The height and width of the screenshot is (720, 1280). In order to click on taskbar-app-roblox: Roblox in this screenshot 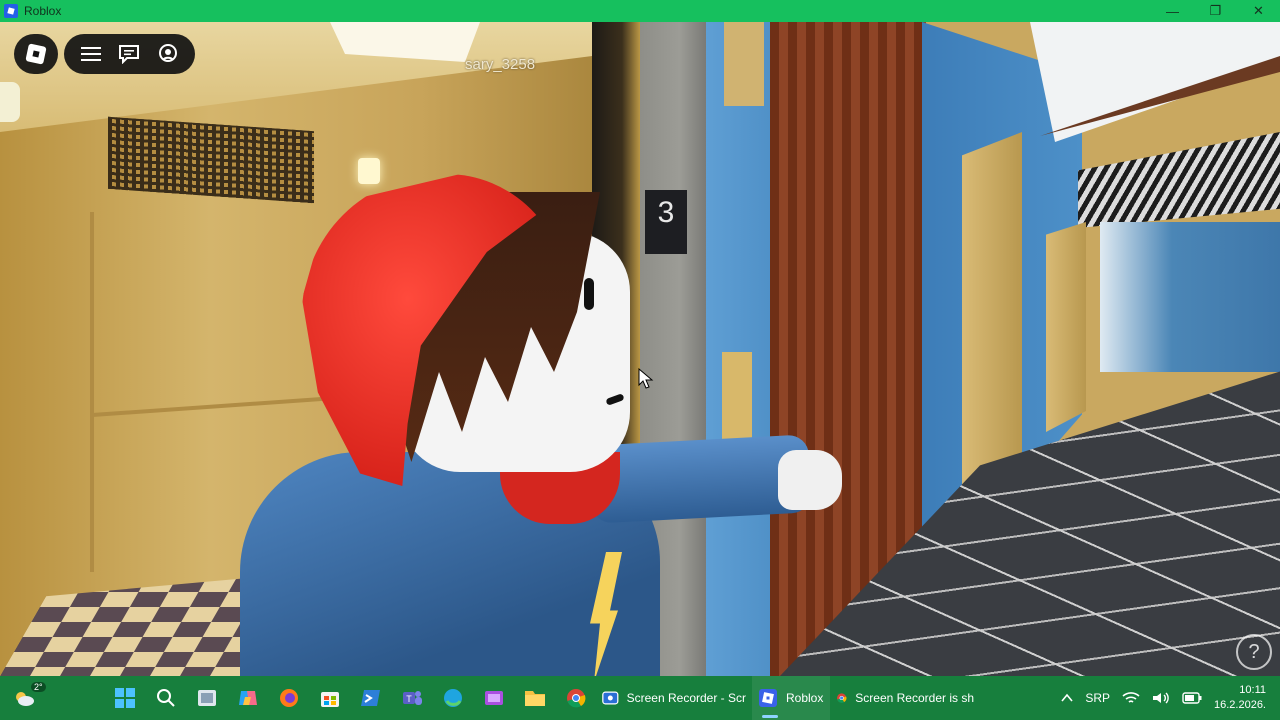, I will do `click(791, 698)`.